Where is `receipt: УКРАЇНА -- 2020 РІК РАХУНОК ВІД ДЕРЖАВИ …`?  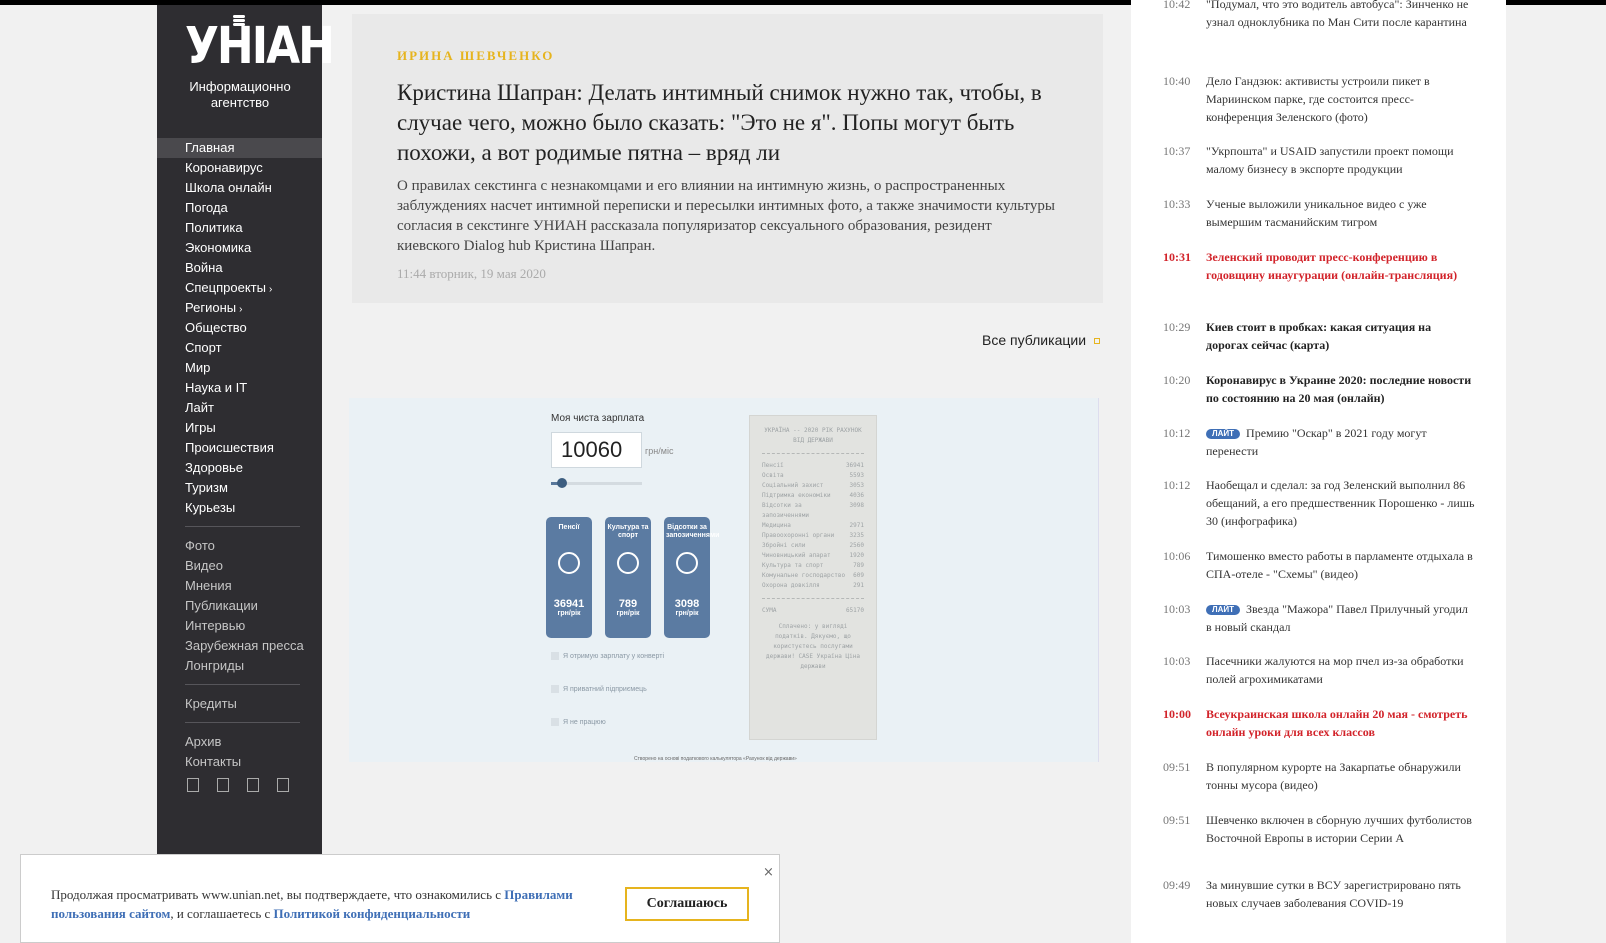
receipt: УКРАЇНА -- 2020 РІК РАХУНОК ВІД ДЕРЖАВИ … is located at coordinates (813, 577).